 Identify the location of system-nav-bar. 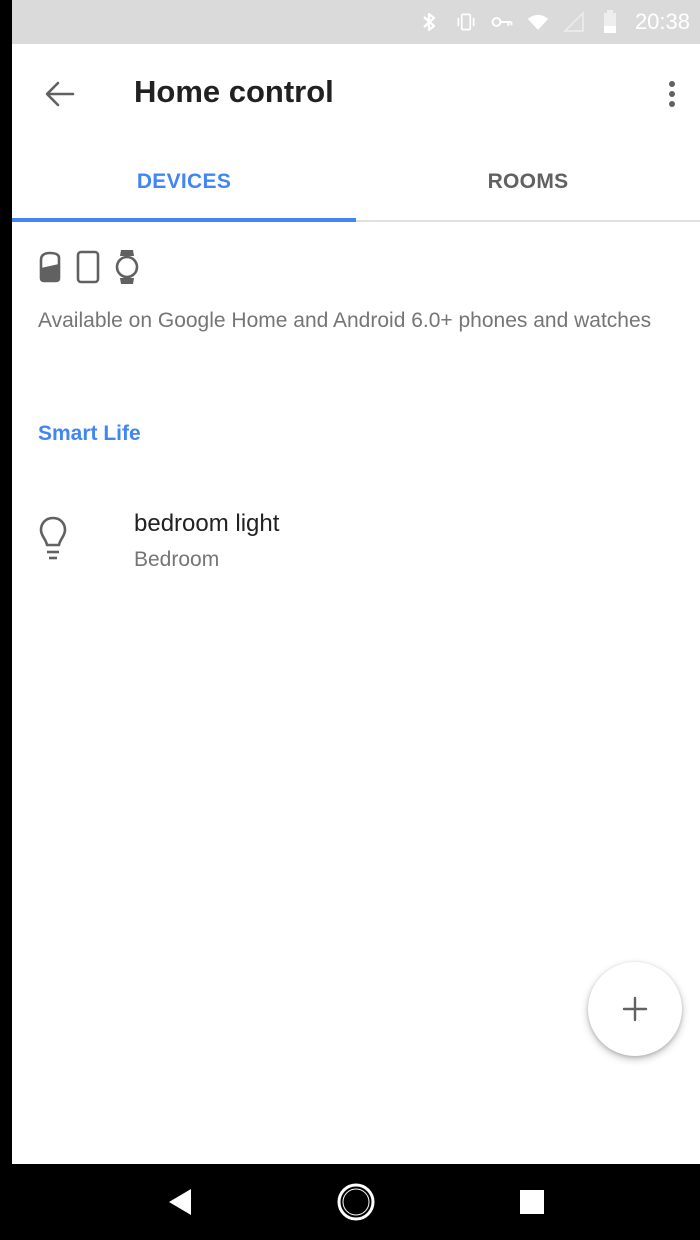
(356, 1202).